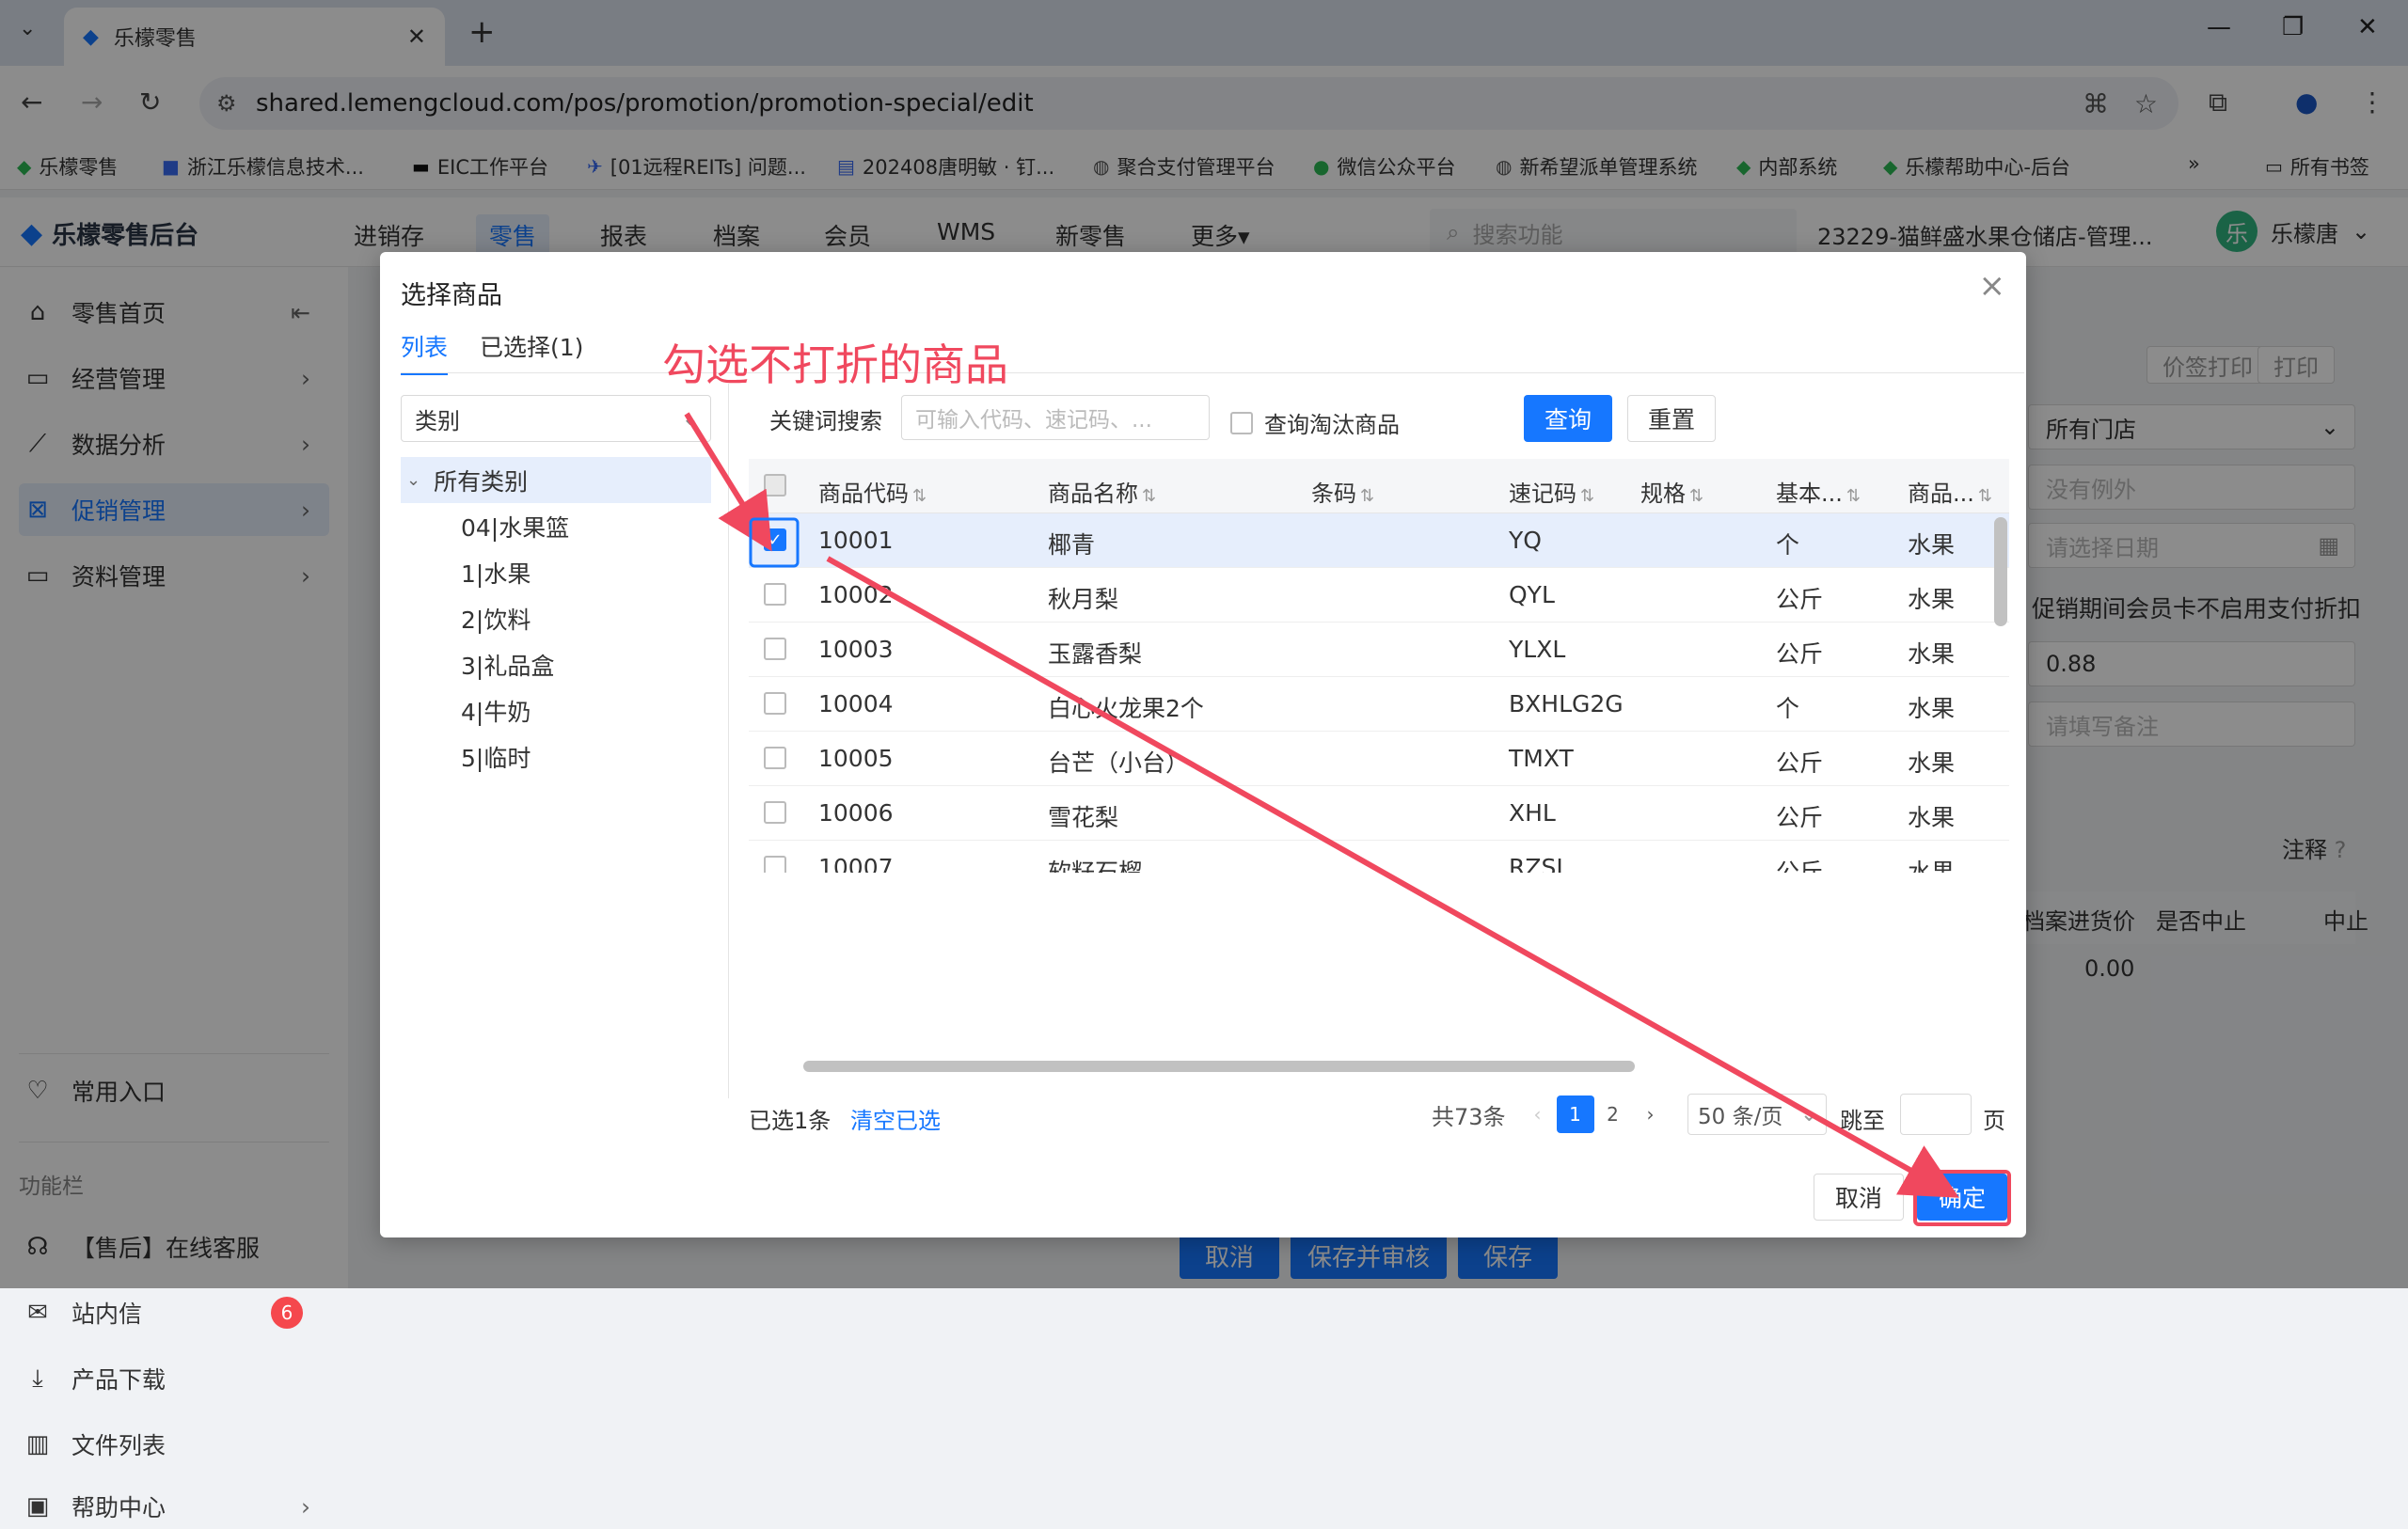 This screenshot has height=1529, width=2408. I want to click on col-name: 商品名称 ⇅, so click(1102, 492).